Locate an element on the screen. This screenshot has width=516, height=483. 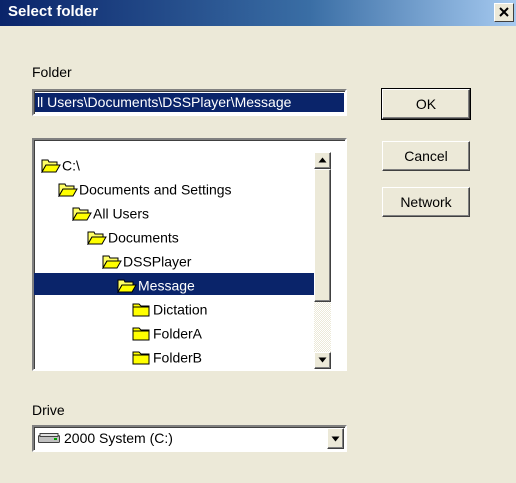
network-button: Network is located at coordinates (426, 202).